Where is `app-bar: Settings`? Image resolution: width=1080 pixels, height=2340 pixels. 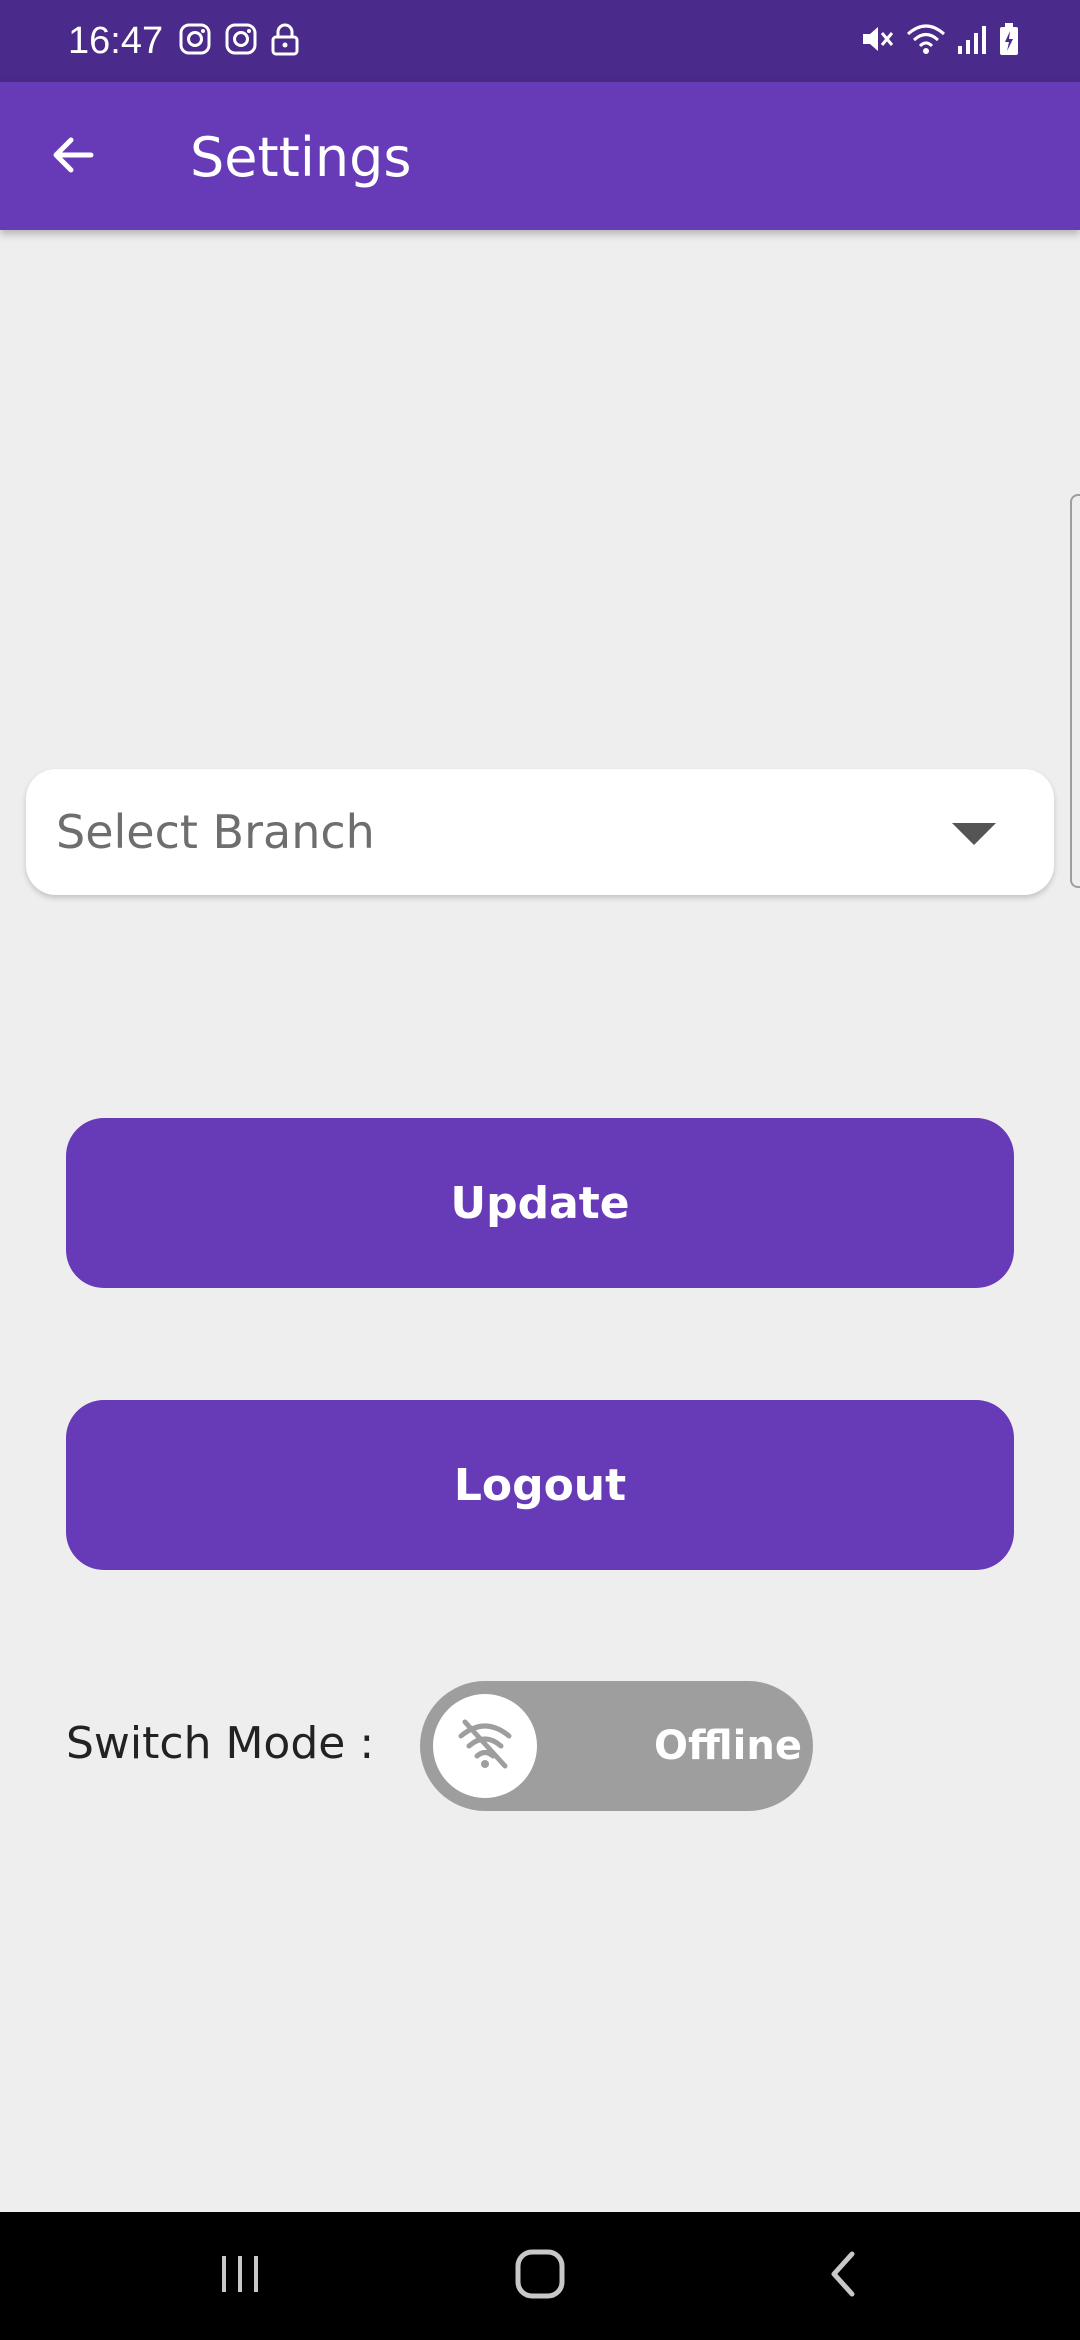 app-bar: Settings is located at coordinates (540, 156).